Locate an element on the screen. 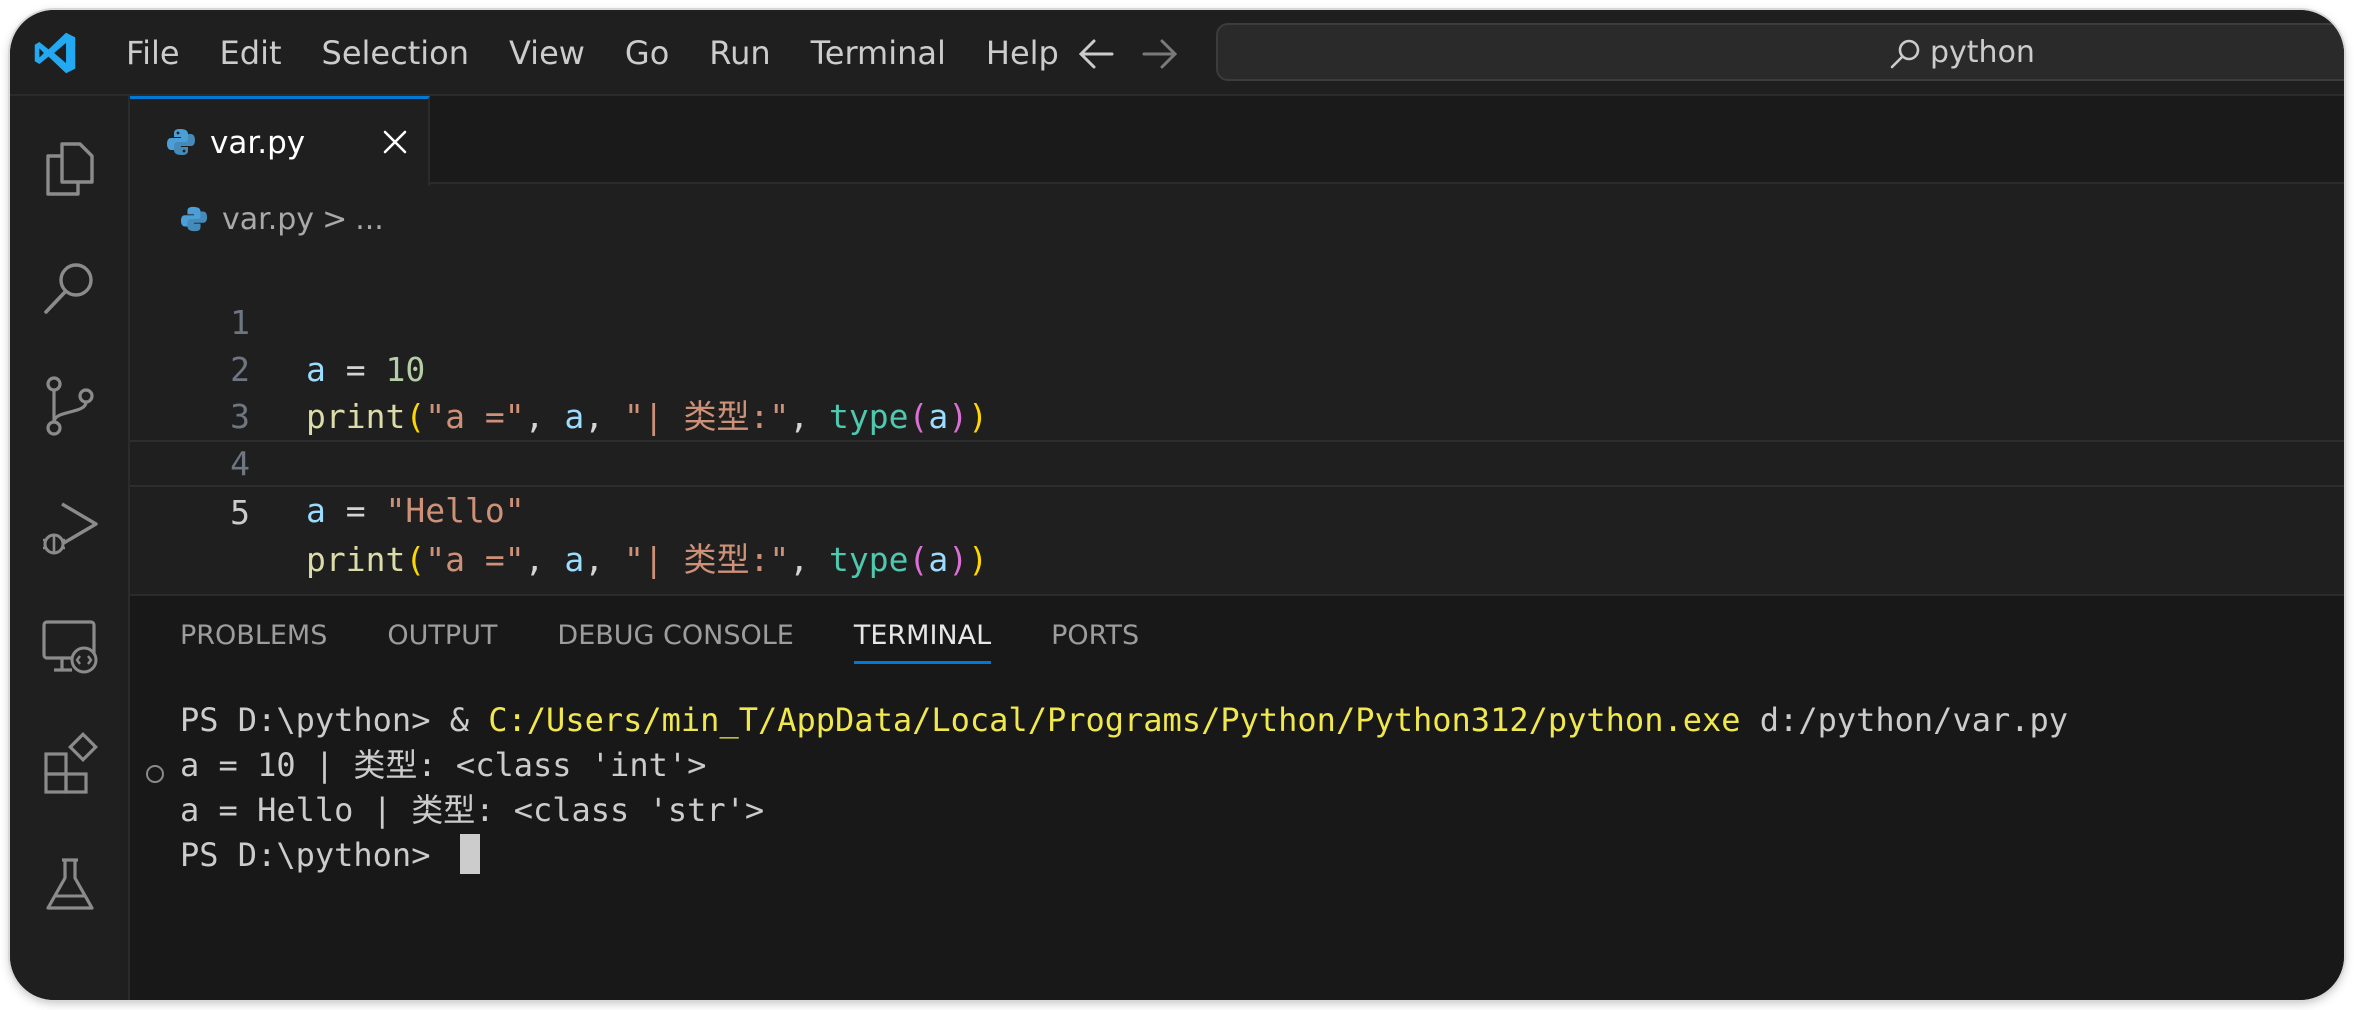 The height and width of the screenshot is (1010, 2354). activity-bar is located at coordinates (70, 548).